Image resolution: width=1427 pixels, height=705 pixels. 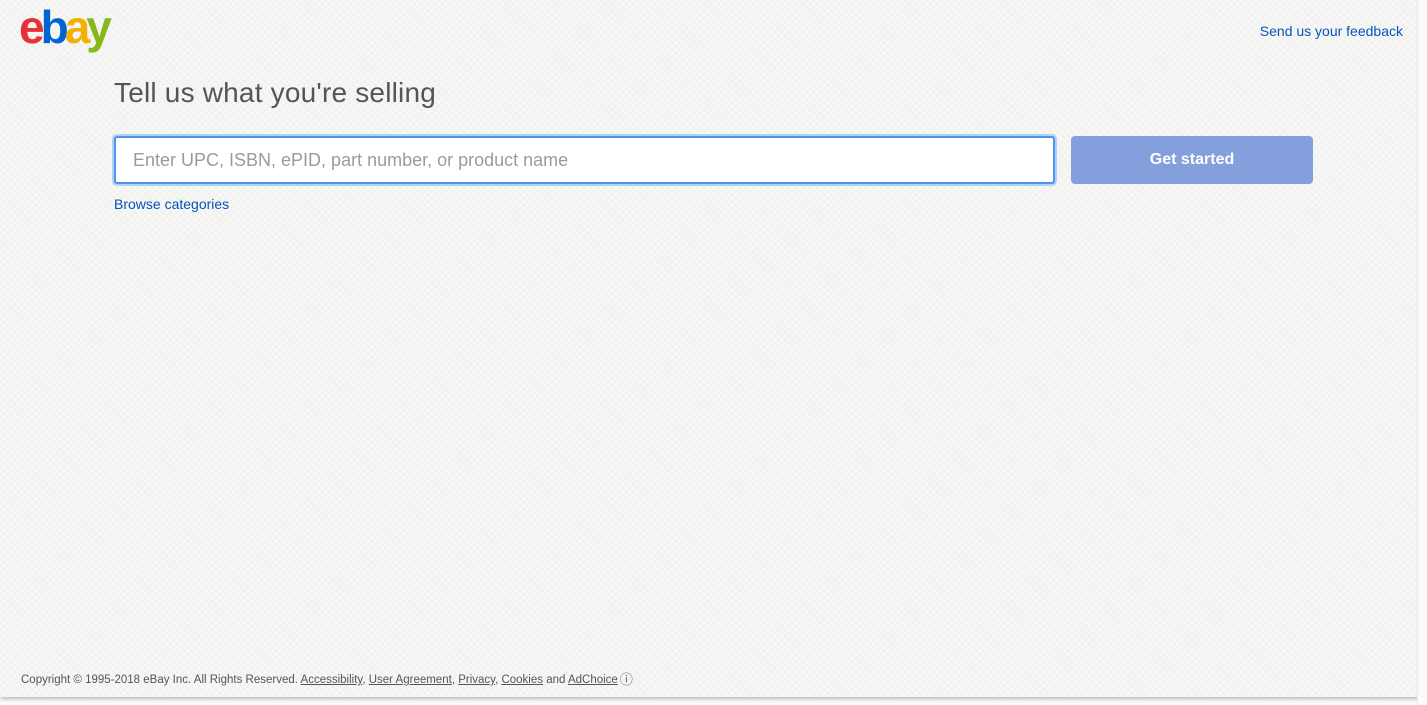 What do you see at coordinates (584, 160) in the screenshot?
I see `product-search-input` at bounding box center [584, 160].